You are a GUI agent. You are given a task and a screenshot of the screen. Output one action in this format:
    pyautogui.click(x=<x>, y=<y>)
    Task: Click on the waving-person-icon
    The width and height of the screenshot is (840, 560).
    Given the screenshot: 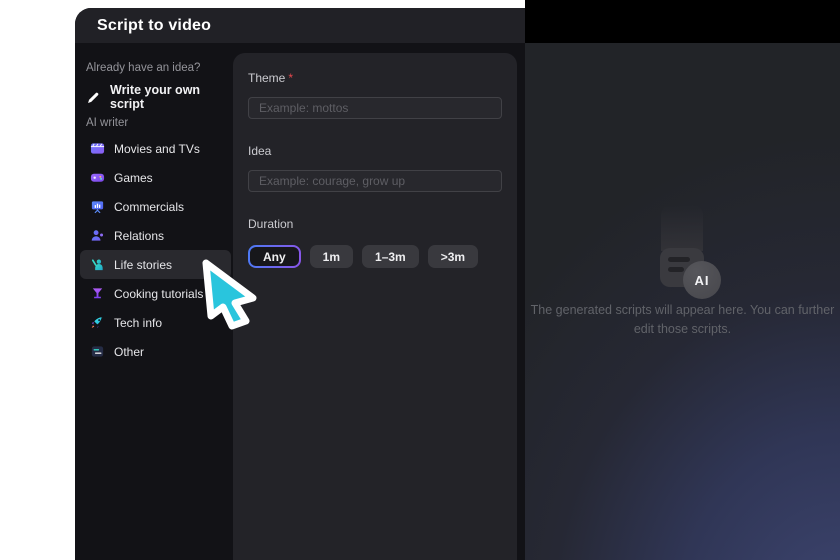 What is the action you would take?
    pyautogui.click(x=97, y=265)
    